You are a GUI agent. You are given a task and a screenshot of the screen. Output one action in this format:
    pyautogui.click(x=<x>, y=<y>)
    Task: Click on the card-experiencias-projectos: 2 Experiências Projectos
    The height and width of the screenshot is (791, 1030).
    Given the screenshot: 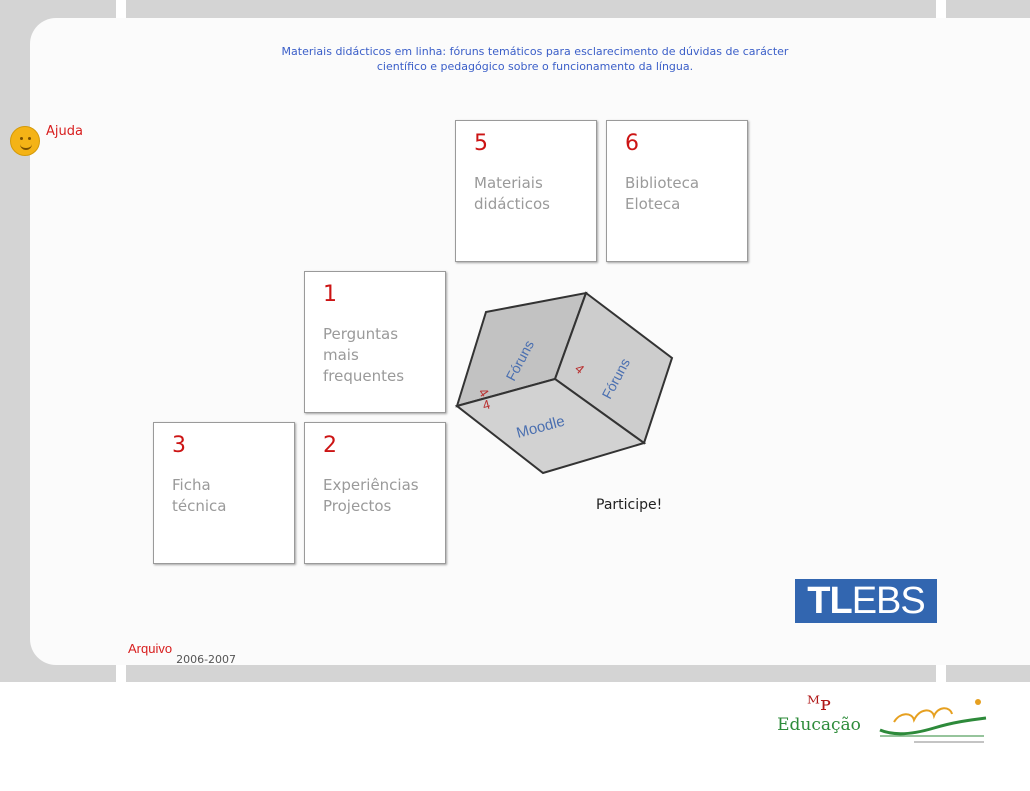 What is the action you would take?
    pyautogui.click(x=375, y=493)
    